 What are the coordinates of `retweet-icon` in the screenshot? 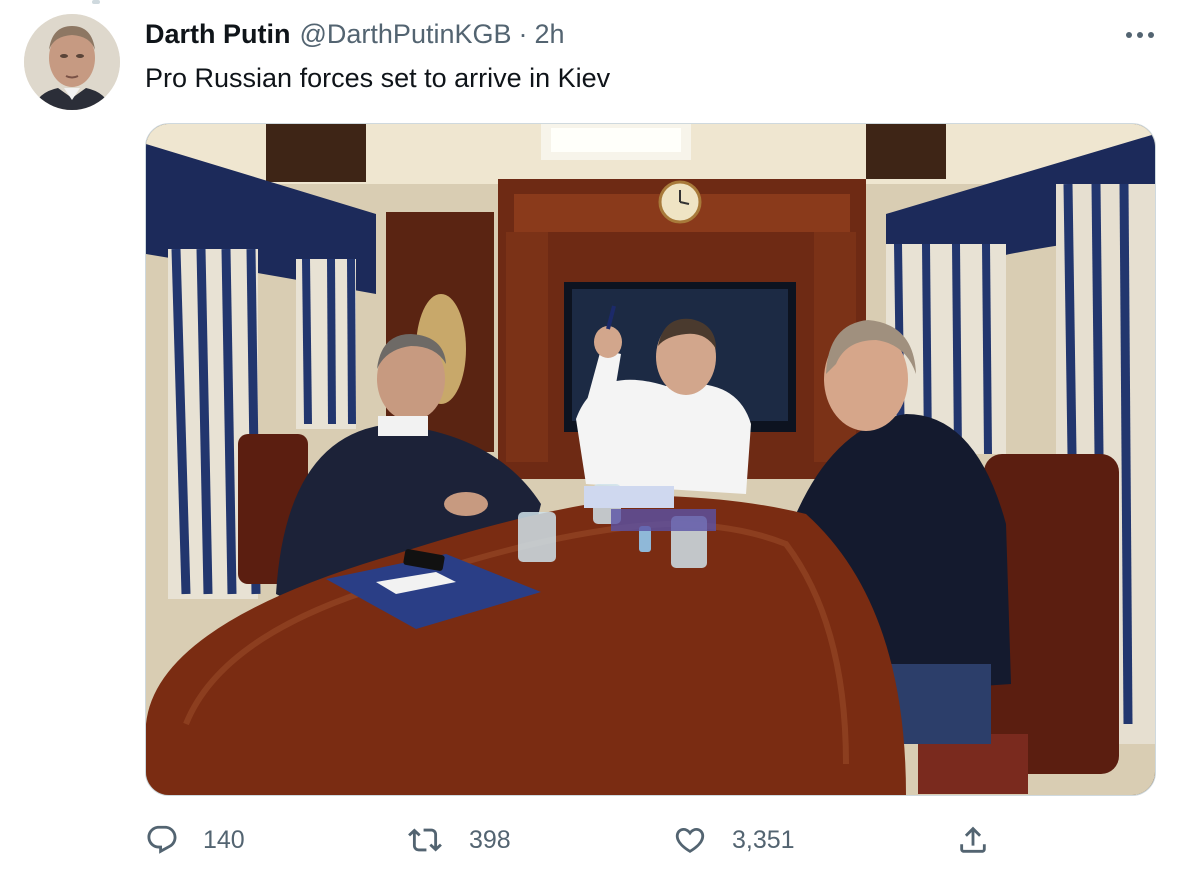 It's located at (425, 840).